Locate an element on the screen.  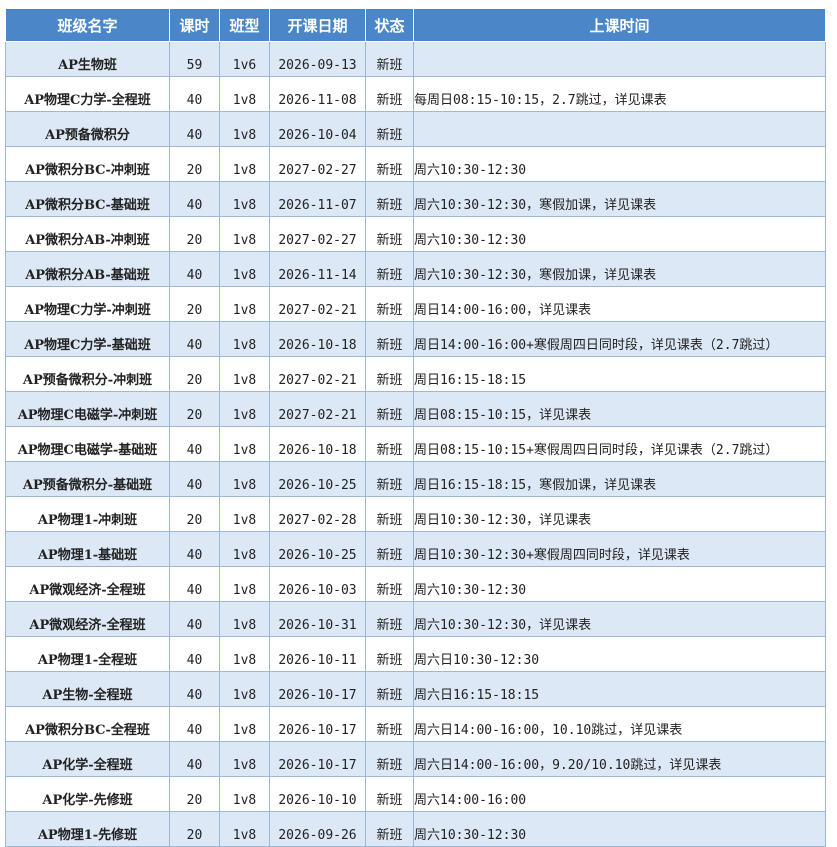
cell-class-name: AP生物-全程班 is located at coordinates (87, 689).